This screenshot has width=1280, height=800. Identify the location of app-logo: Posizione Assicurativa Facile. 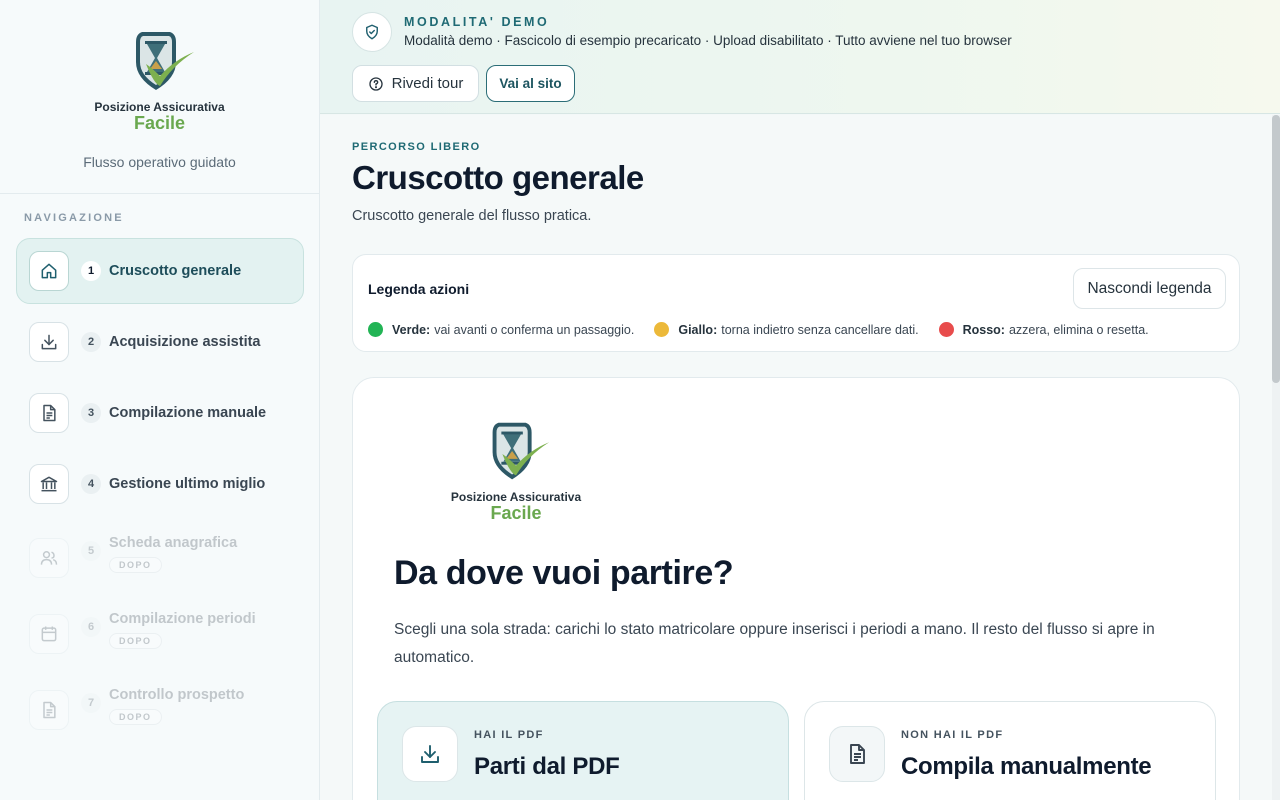
(160, 84).